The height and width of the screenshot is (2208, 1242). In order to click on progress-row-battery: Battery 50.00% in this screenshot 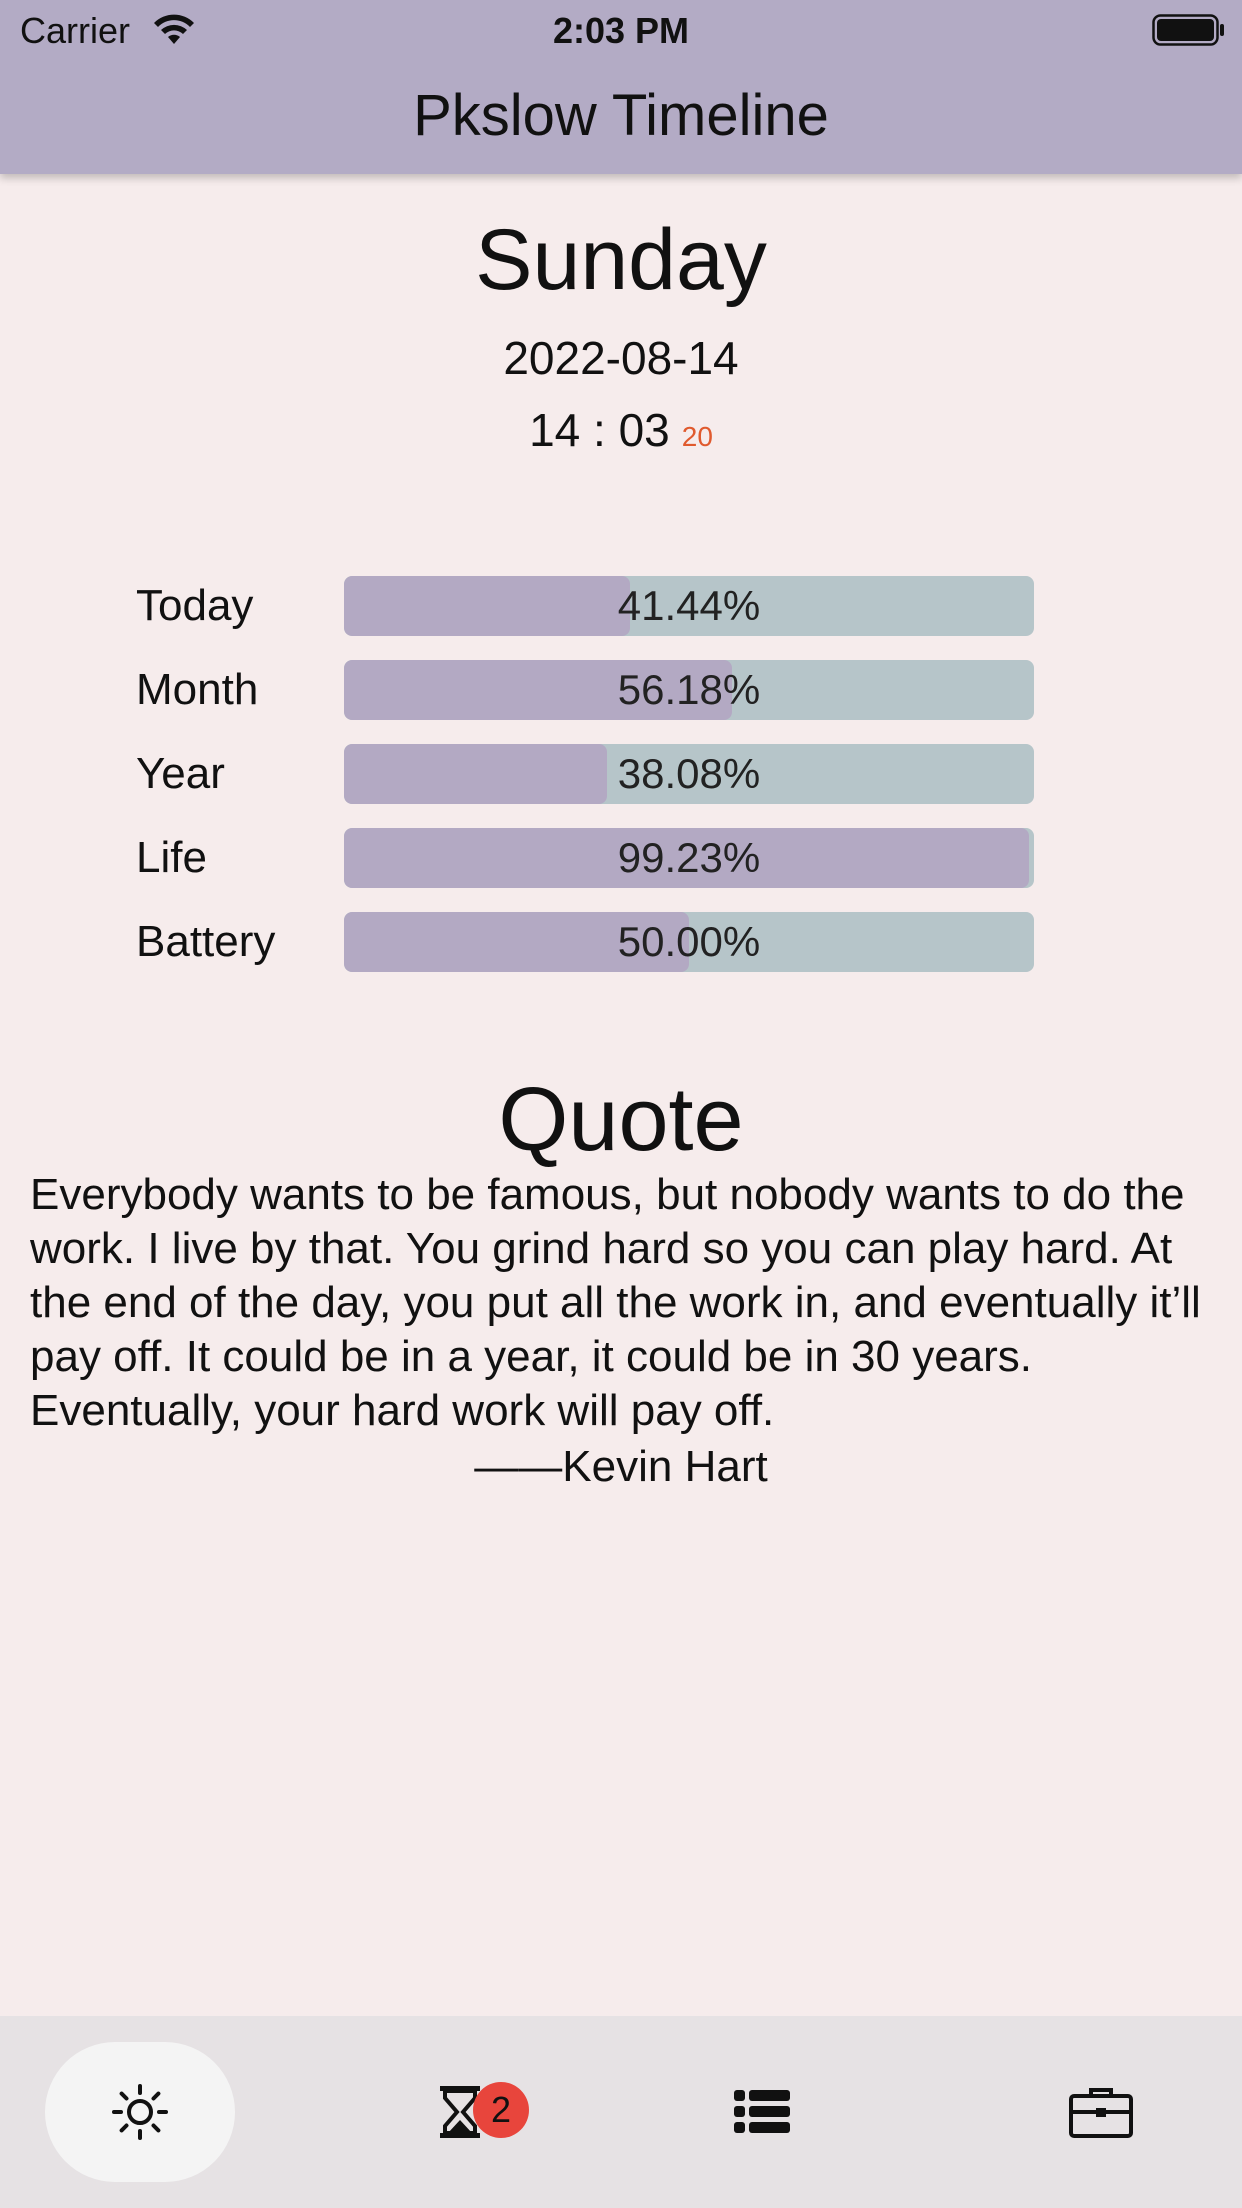, I will do `click(586, 942)`.